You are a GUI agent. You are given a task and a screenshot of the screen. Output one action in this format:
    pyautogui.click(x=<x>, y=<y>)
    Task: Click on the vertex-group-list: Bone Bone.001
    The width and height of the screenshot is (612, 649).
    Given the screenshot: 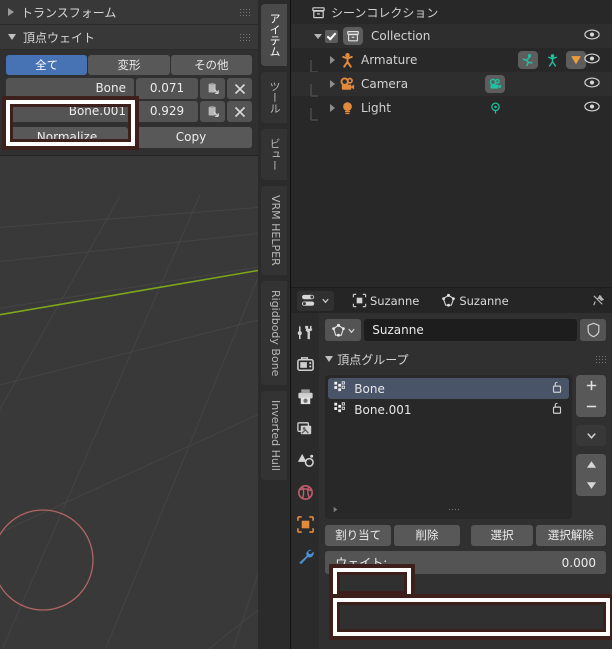 What is the action you would take?
    pyautogui.click(x=448, y=447)
    